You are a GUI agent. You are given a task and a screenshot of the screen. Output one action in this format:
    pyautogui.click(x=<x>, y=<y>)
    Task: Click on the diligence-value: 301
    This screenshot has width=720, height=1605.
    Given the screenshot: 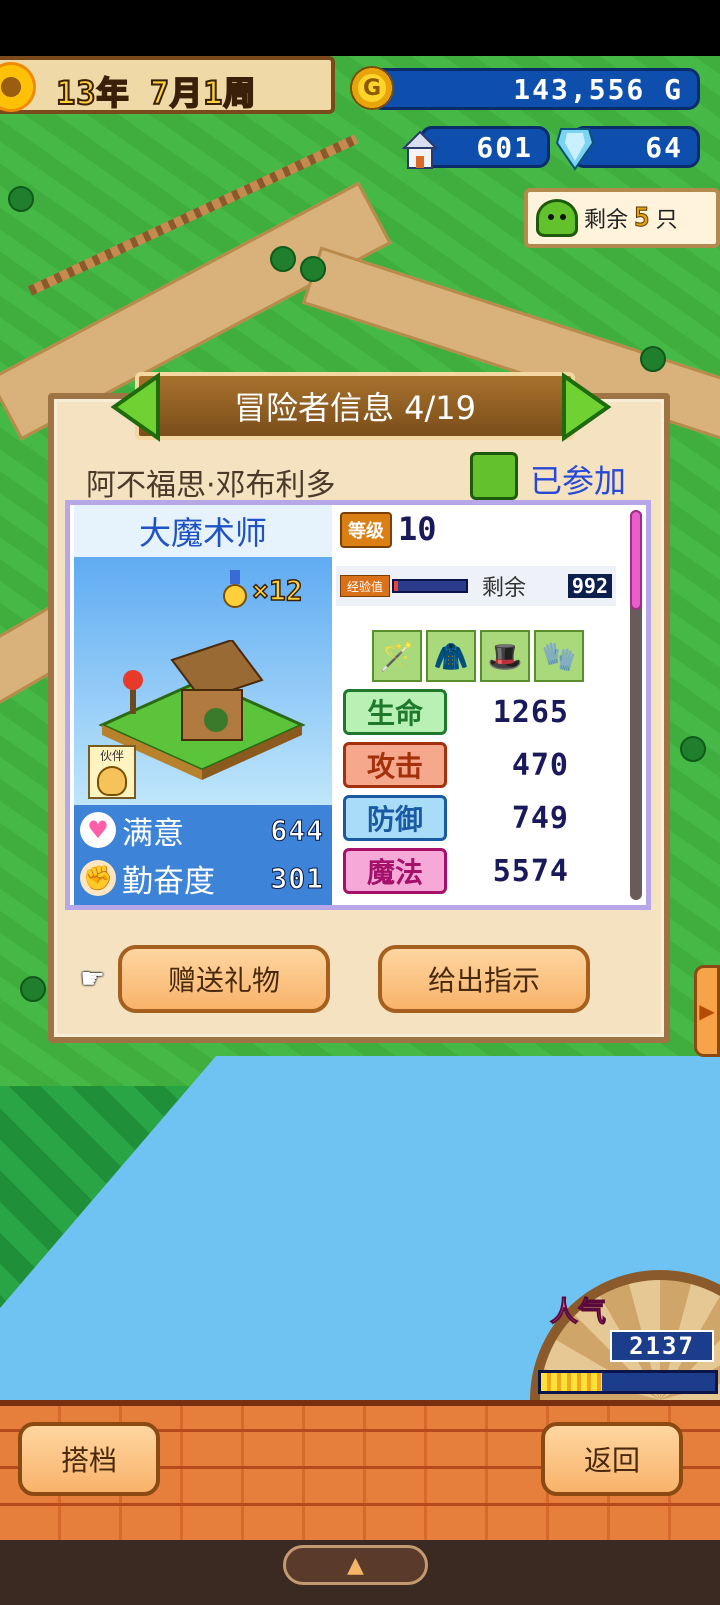 What is the action you would take?
    pyautogui.click(x=297, y=878)
    